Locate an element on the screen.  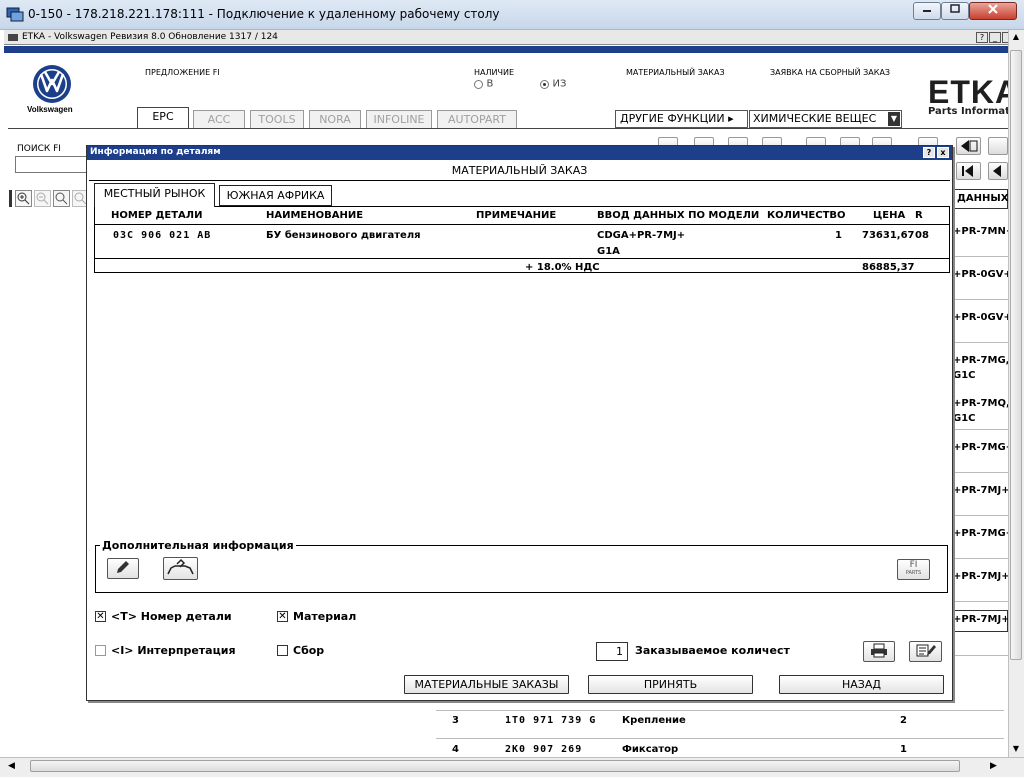
tab-local-market: МЕСТНЫЙ РЫНОК is located at coordinates (154, 195).